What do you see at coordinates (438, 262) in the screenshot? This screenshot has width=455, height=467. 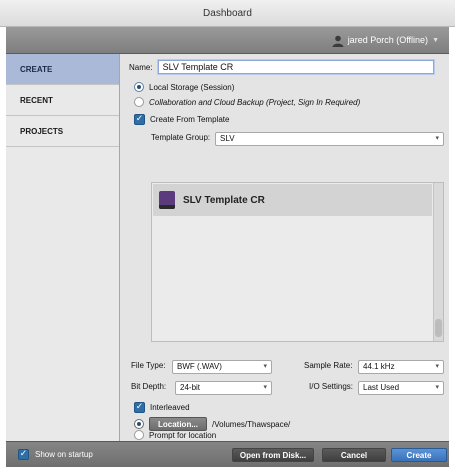 I see `template-list-scrollbar` at bounding box center [438, 262].